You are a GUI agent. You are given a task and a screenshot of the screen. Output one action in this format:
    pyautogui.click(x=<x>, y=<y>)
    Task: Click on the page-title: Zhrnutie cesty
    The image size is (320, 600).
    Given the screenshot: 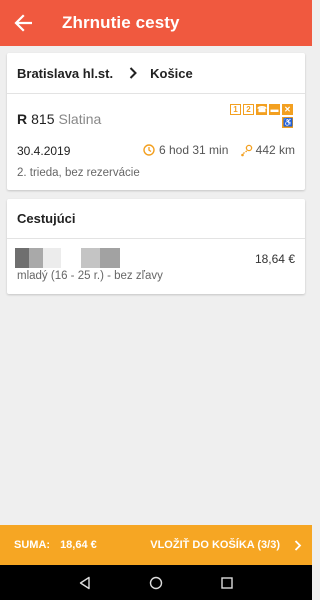 What is the action you would take?
    pyautogui.click(x=121, y=22)
    